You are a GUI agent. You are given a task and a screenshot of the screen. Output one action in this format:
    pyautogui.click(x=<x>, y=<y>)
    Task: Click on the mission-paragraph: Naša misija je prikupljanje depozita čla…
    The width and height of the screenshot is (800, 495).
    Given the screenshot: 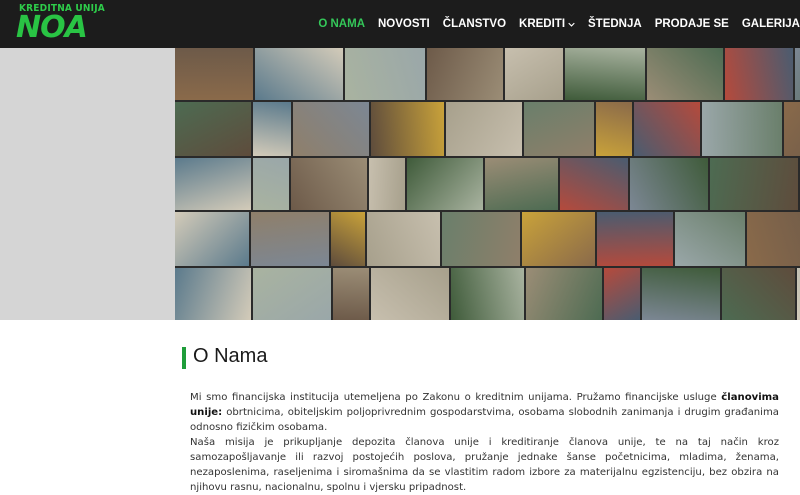 What is the action you would take?
    pyautogui.click(x=484, y=465)
    